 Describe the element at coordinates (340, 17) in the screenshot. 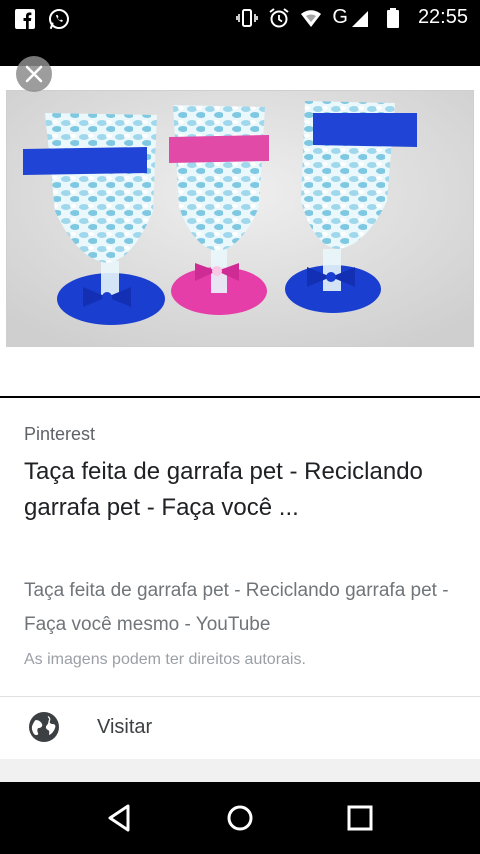

I see `network-type: G` at that location.